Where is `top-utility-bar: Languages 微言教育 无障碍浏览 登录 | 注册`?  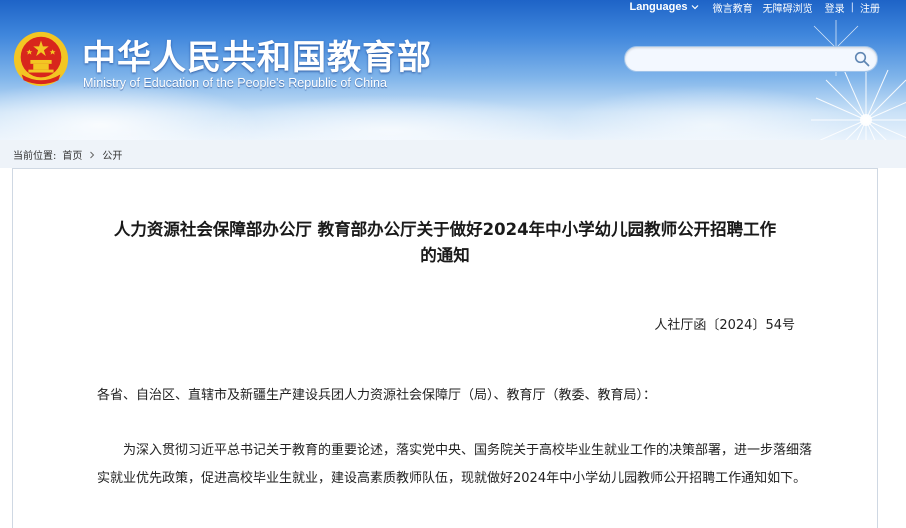 top-utility-bar: Languages 微言教育 无障碍浏览 登录 | 注册 is located at coordinates (754, 7).